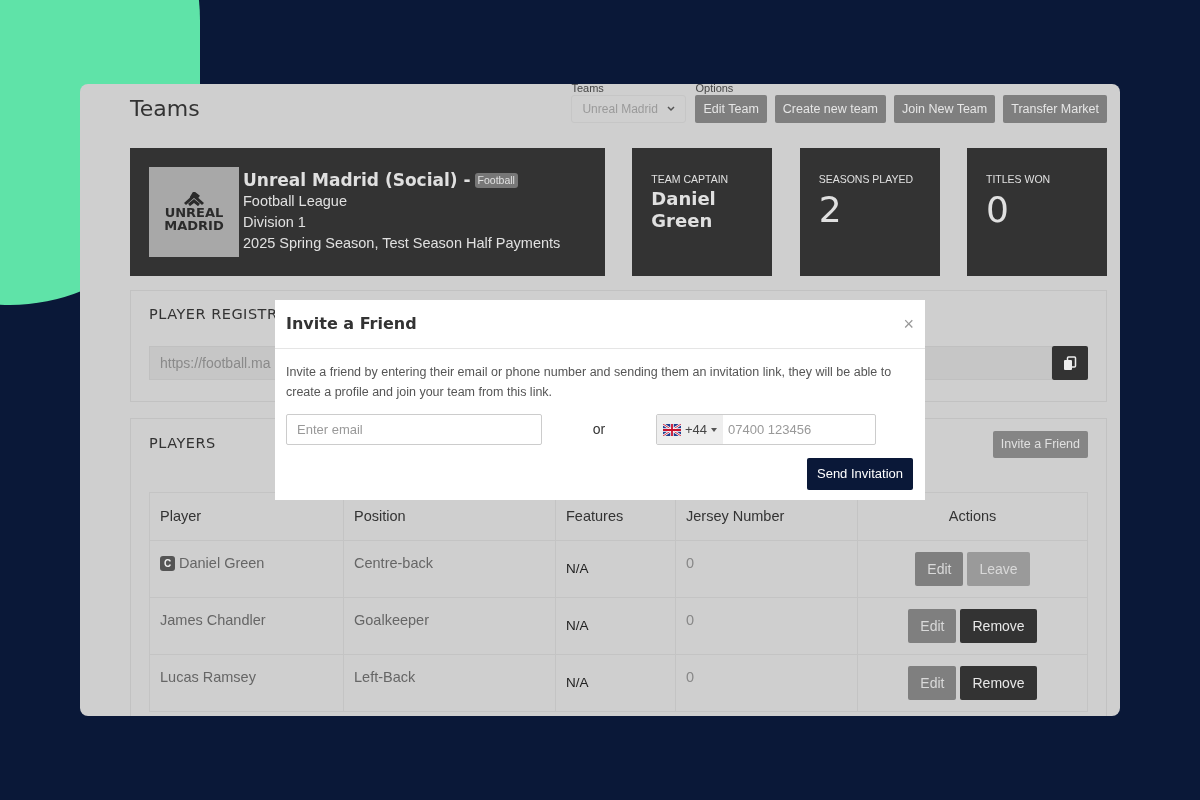 The height and width of the screenshot is (800, 1200). I want to click on dialog-title: Invite a Friend, so click(351, 324).